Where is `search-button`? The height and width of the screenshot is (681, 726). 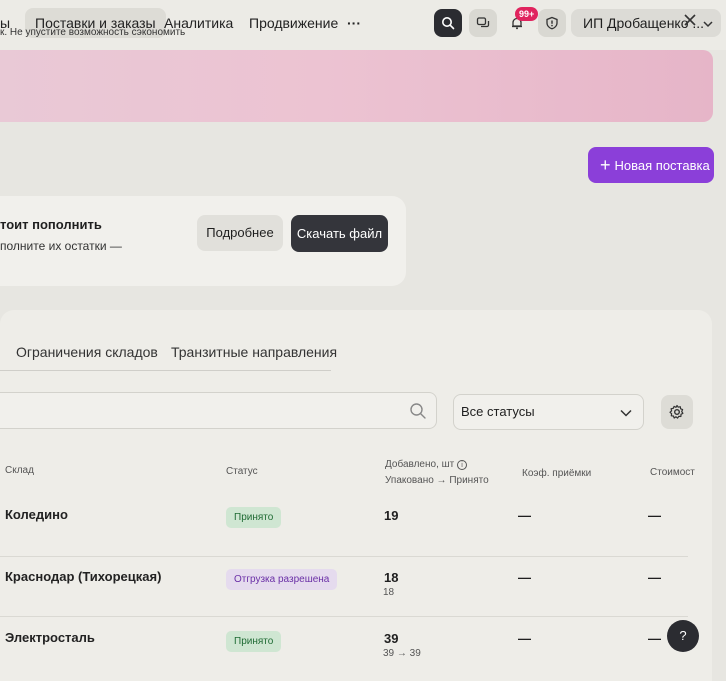
search-button is located at coordinates (448, 23).